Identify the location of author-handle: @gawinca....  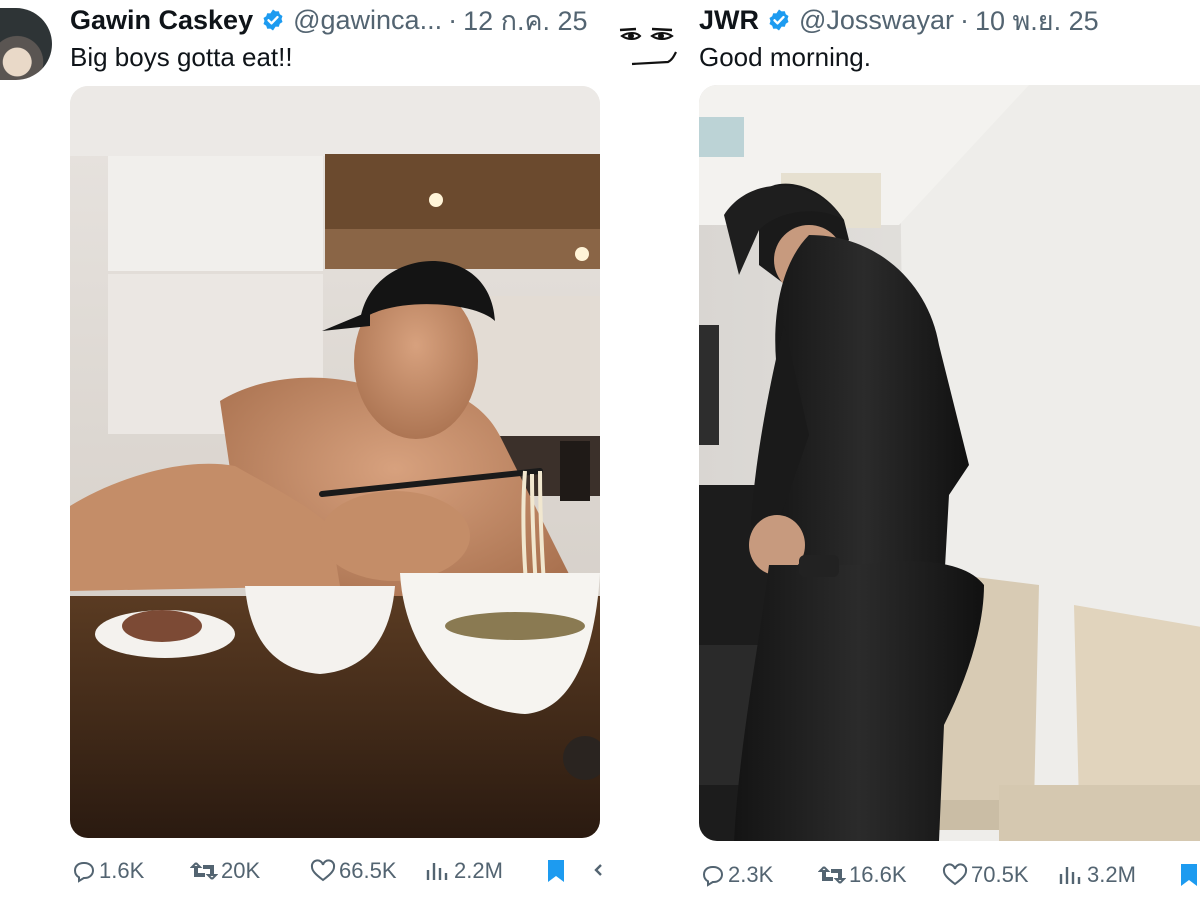
(367, 20).